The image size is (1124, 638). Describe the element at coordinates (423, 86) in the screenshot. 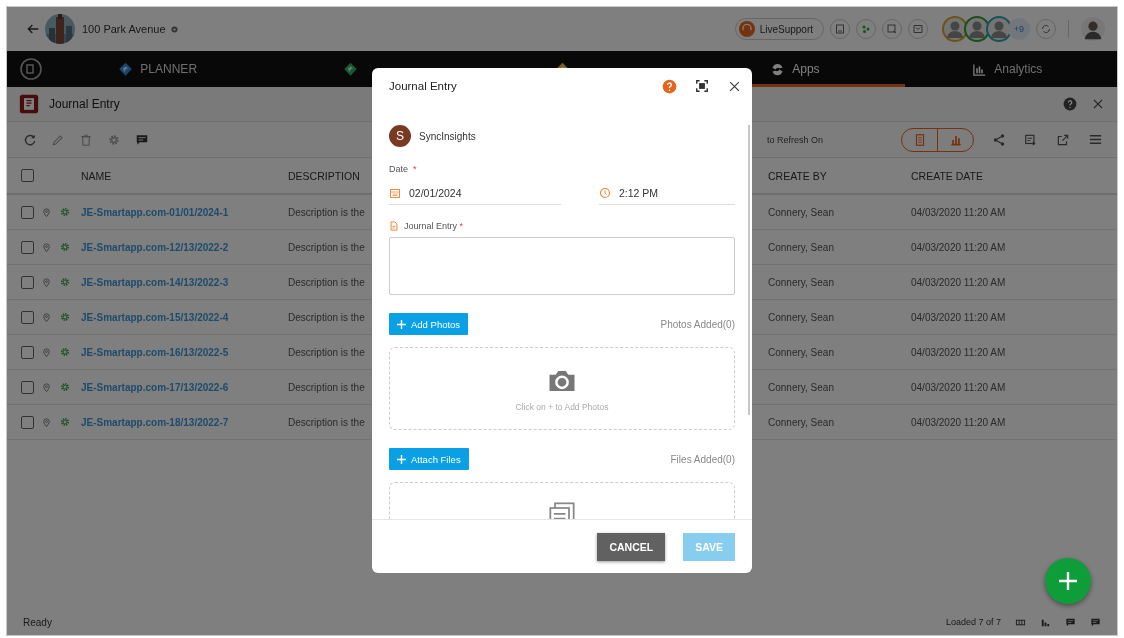

I see `dialog-title: Journal Entry` at that location.